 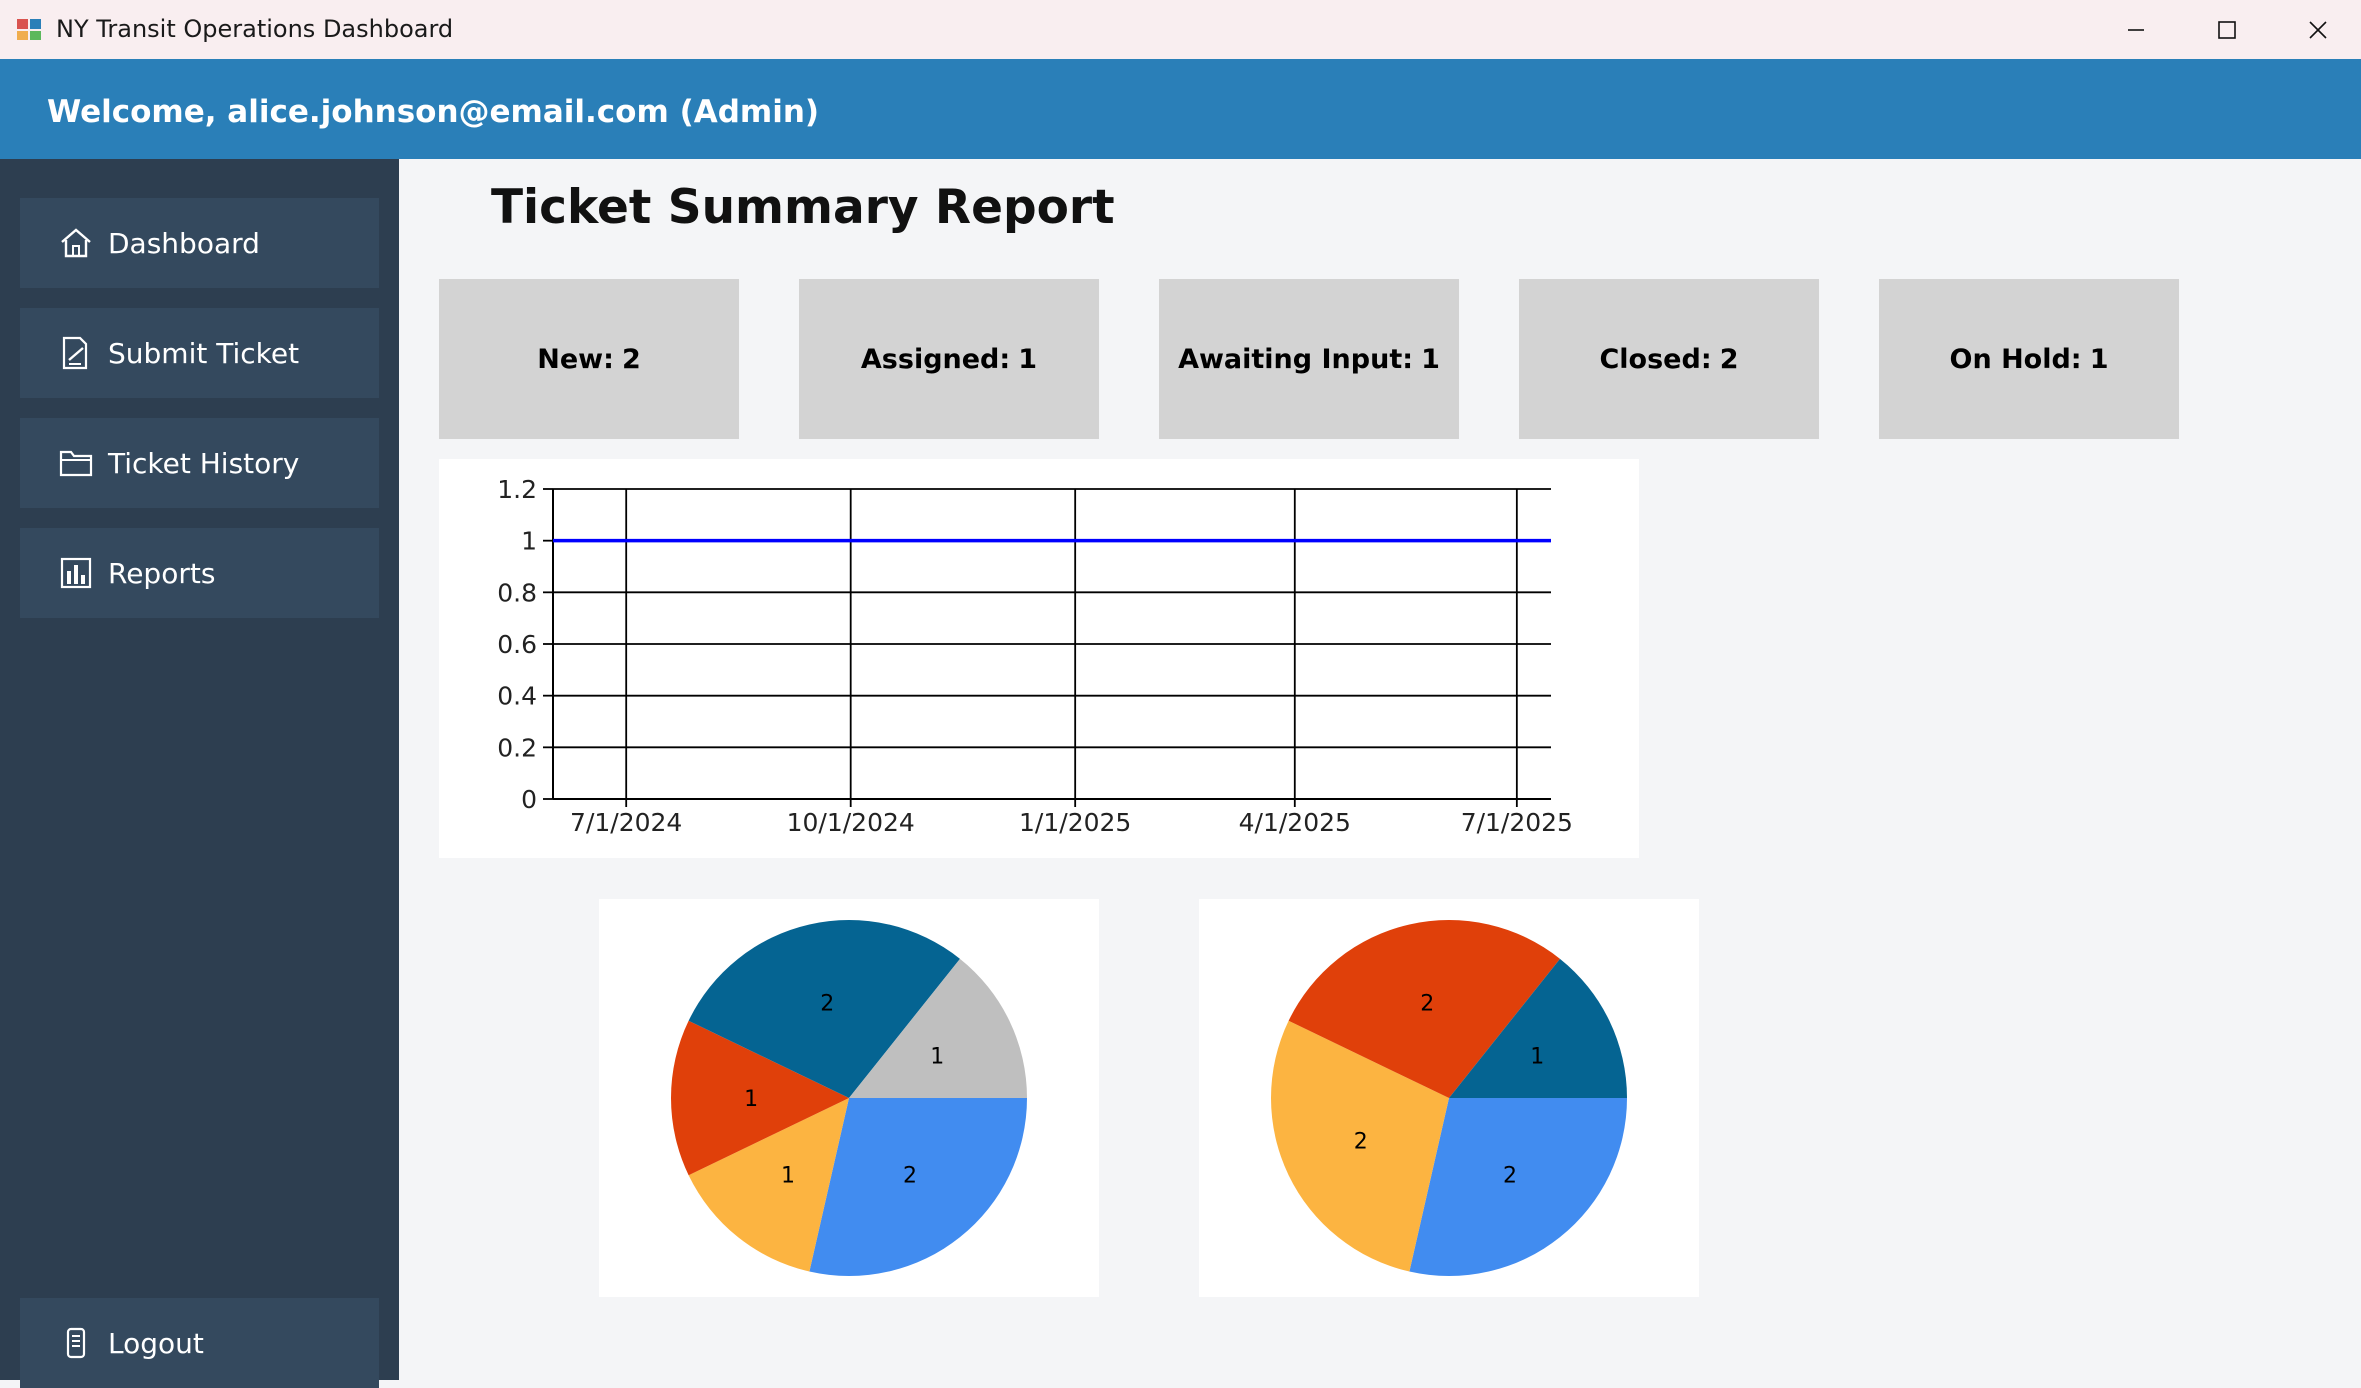 I want to click on status-card-closed: Closed: 2, so click(x=1669, y=359).